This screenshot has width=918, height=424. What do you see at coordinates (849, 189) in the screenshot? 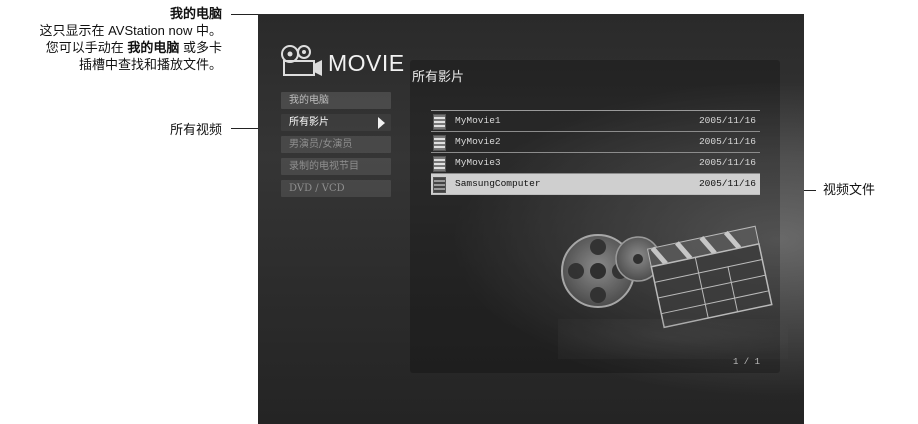
I see `annotation-video-file: 视频文件` at bounding box center [849, 189].